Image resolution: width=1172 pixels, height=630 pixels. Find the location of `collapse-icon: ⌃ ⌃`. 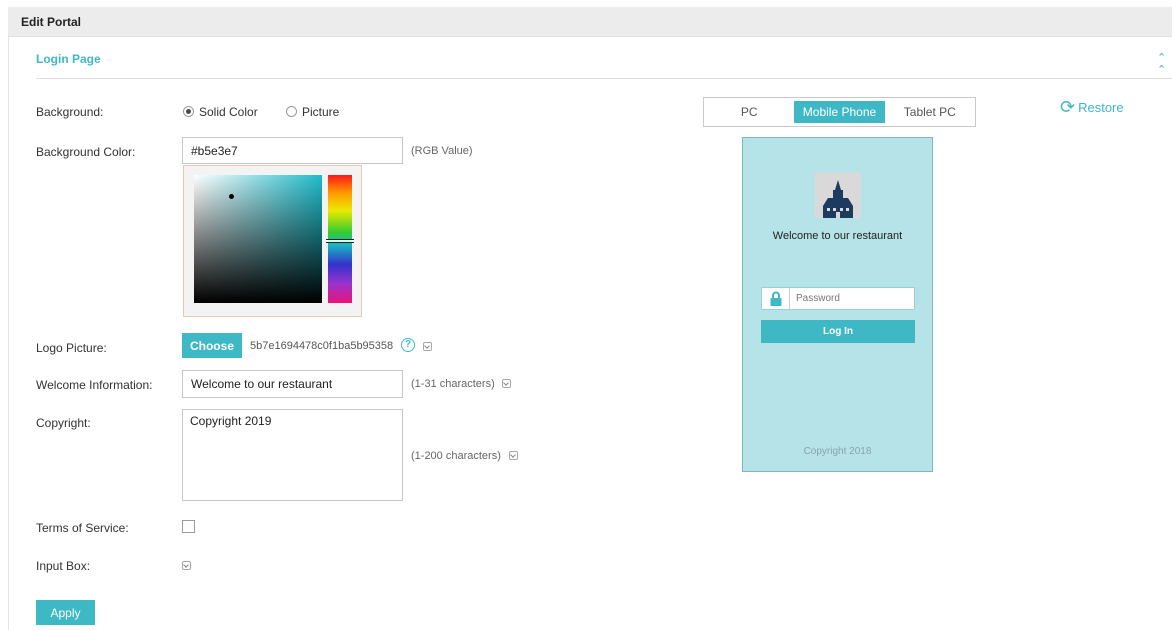

collapse-icon: ⌃ ⌃ is located at coordinates (1161, 64).